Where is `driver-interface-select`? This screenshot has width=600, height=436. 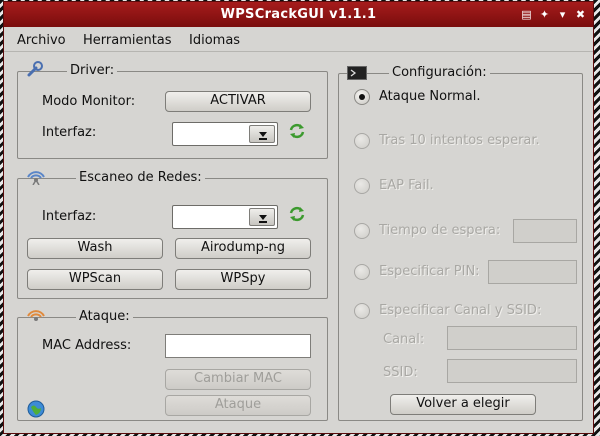
driver-interface-select is located at coordinates (225, 134).